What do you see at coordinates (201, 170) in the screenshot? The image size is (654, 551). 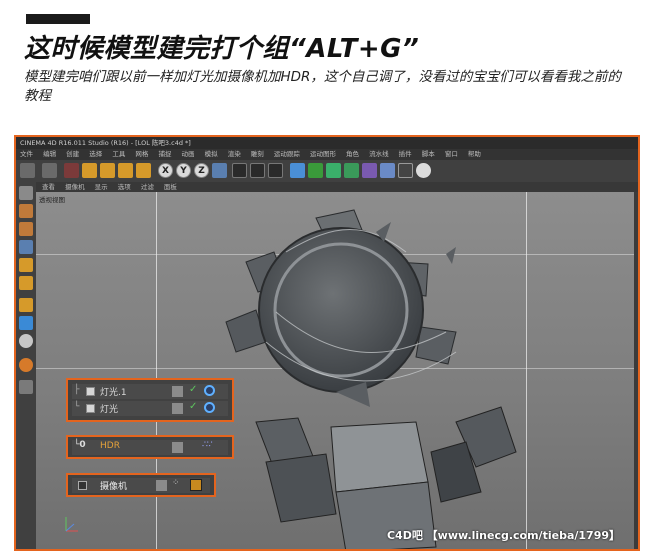 I see `z-axis-lock-icon: Z` at bounding box center [201, 170].